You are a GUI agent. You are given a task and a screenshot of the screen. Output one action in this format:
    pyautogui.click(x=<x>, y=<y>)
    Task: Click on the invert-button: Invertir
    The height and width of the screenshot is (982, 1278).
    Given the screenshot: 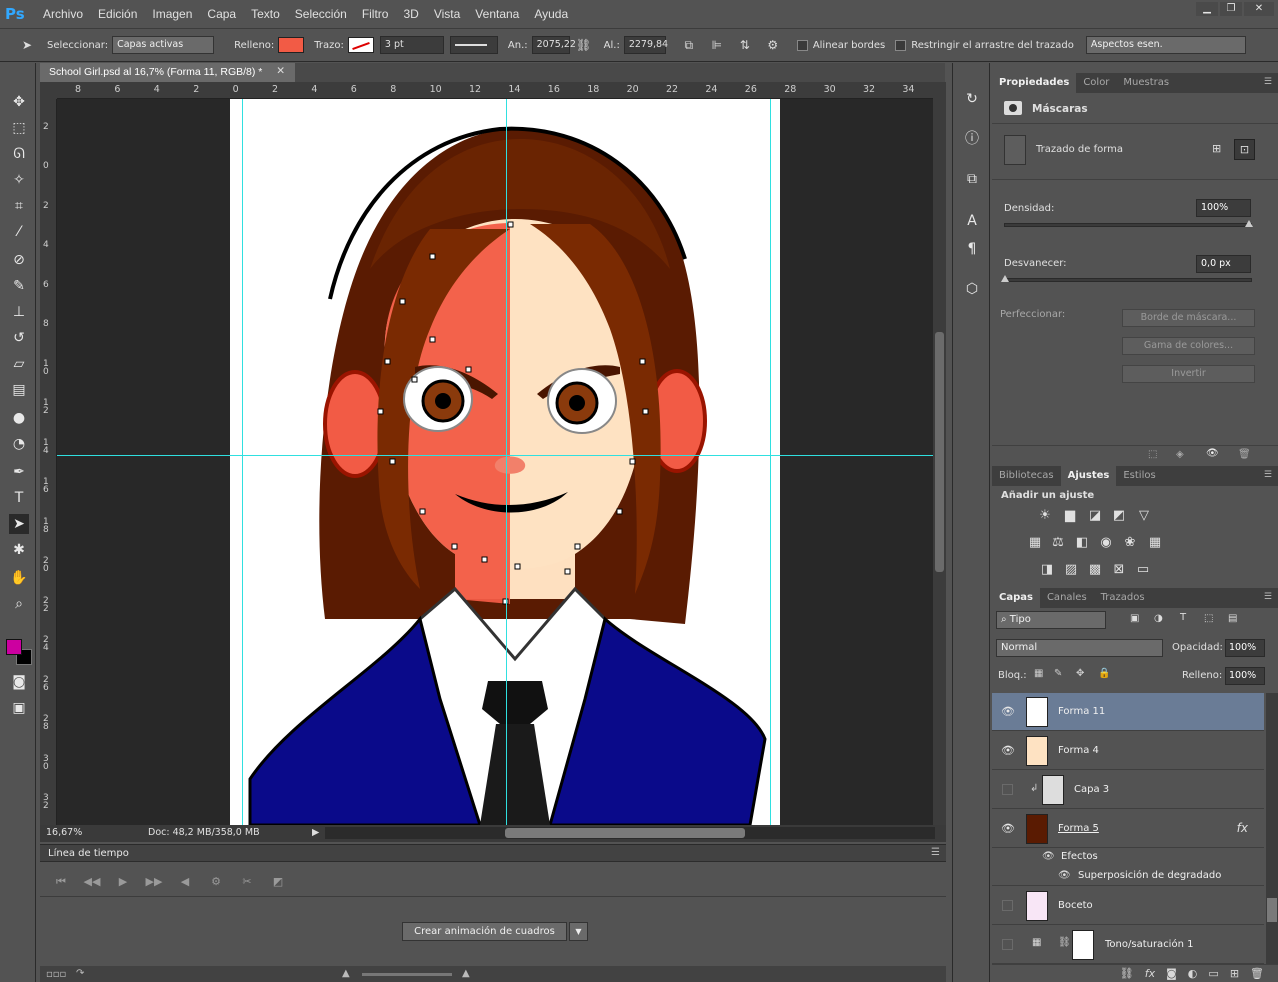 What is the action you would take?
    pyautogui.click(x=1188, y=374)
    